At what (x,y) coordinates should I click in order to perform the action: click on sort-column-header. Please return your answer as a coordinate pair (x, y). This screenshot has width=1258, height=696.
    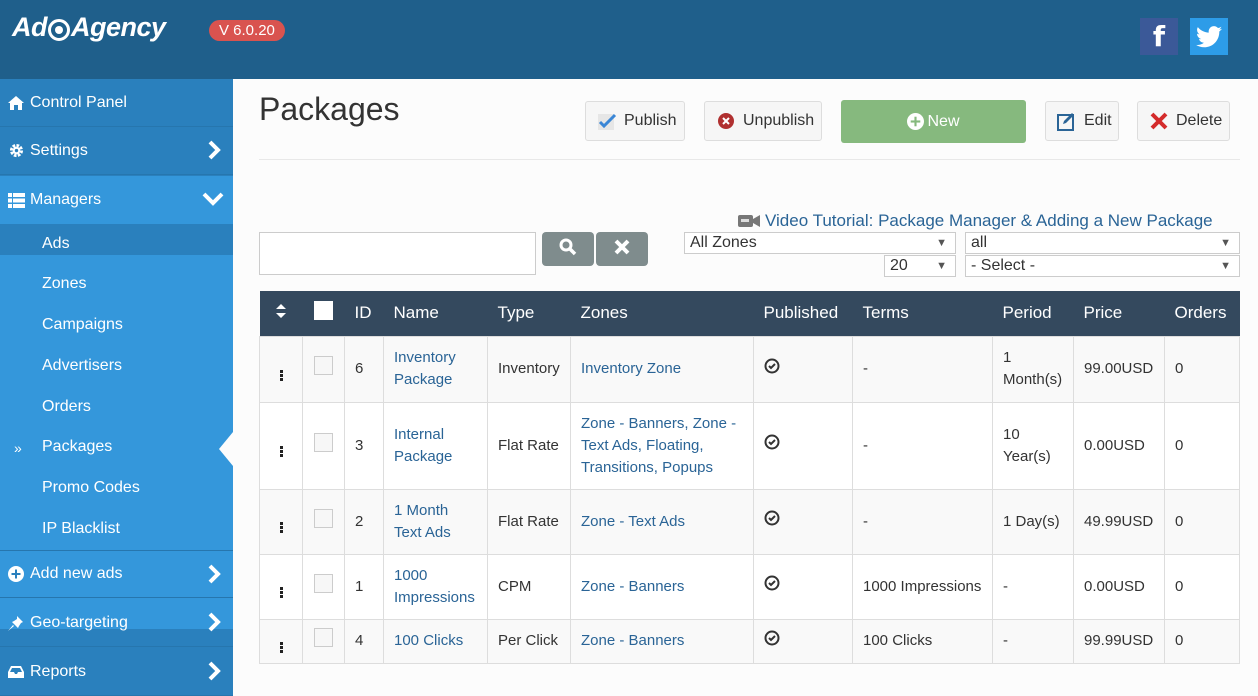
    Looking at the image, I should click on (281, 313).